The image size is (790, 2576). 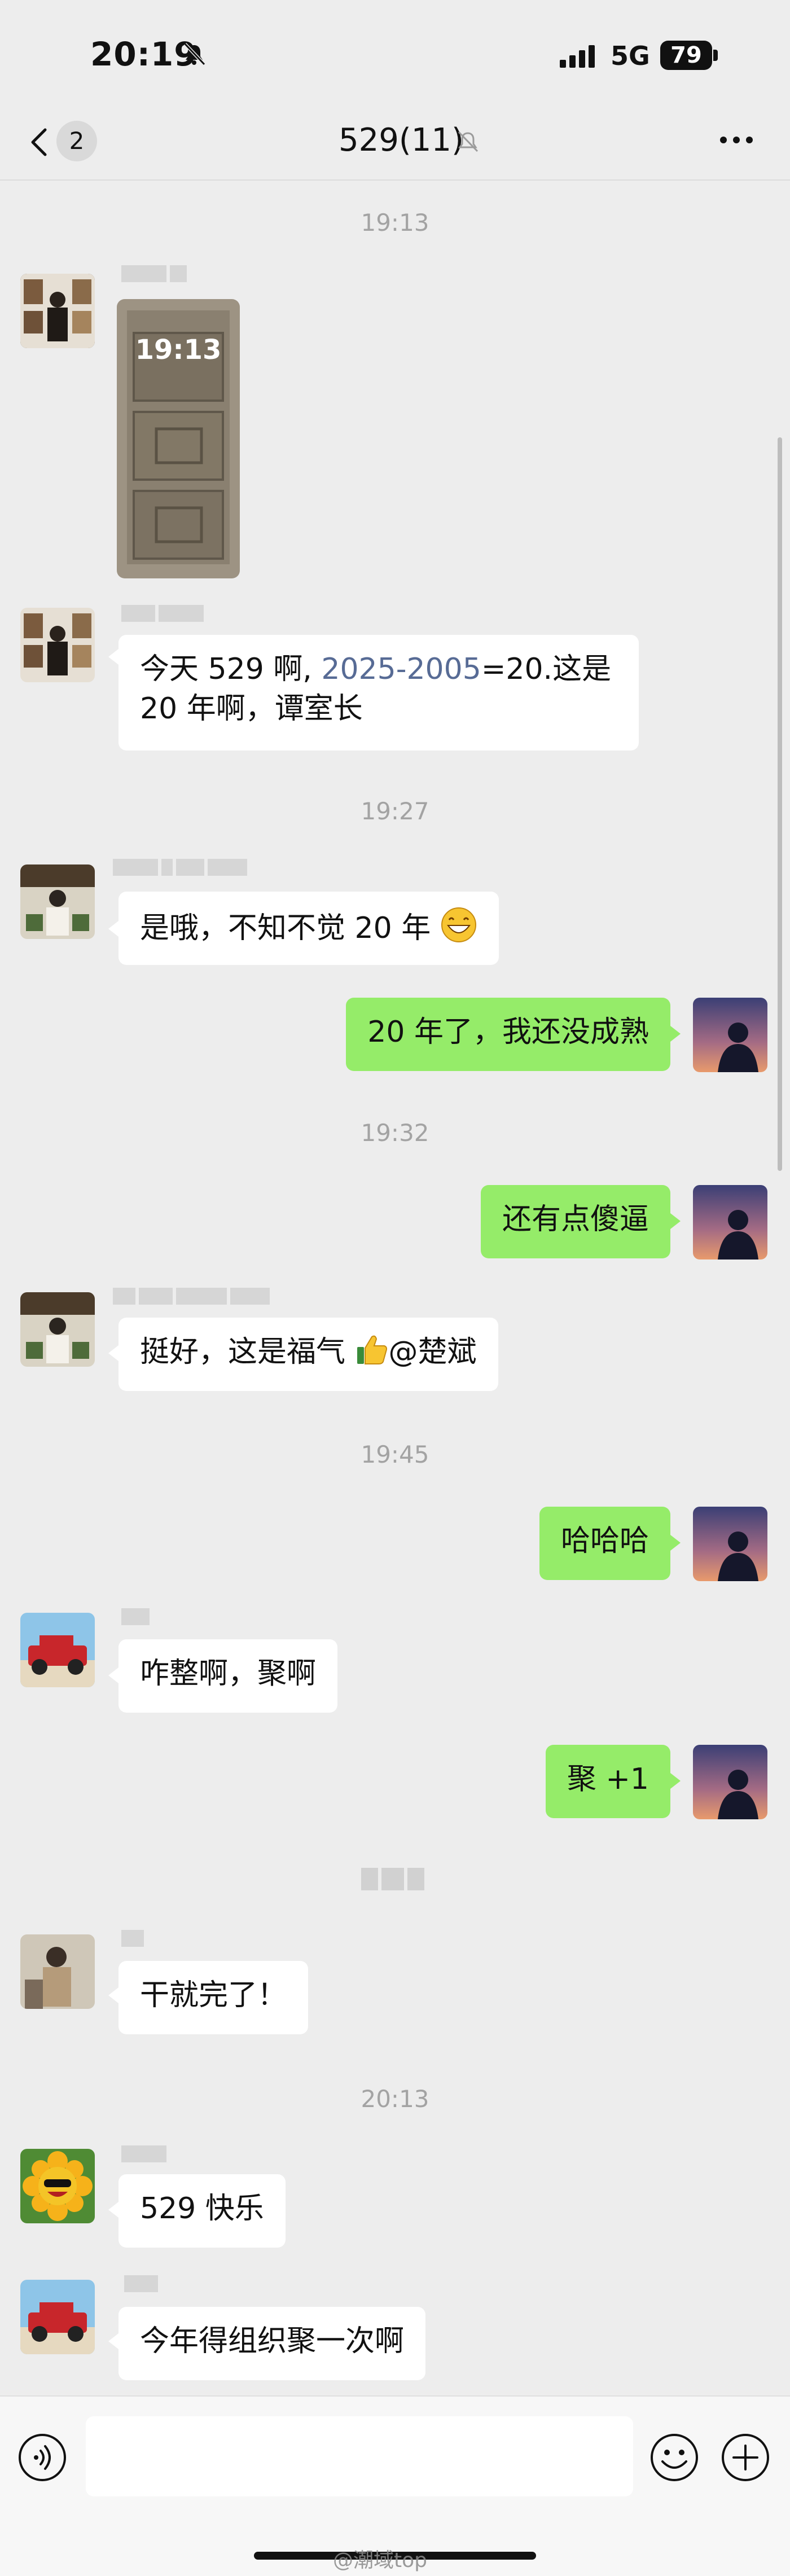 I want to click on photo-message: 19:13, so click(x=178, y=438).